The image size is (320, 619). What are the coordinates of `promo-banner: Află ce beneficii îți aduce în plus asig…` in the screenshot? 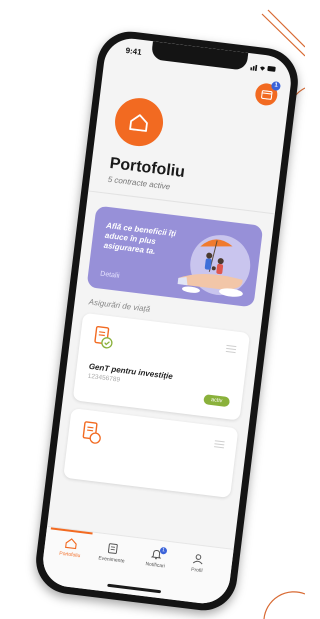 It's located at (175, 256).